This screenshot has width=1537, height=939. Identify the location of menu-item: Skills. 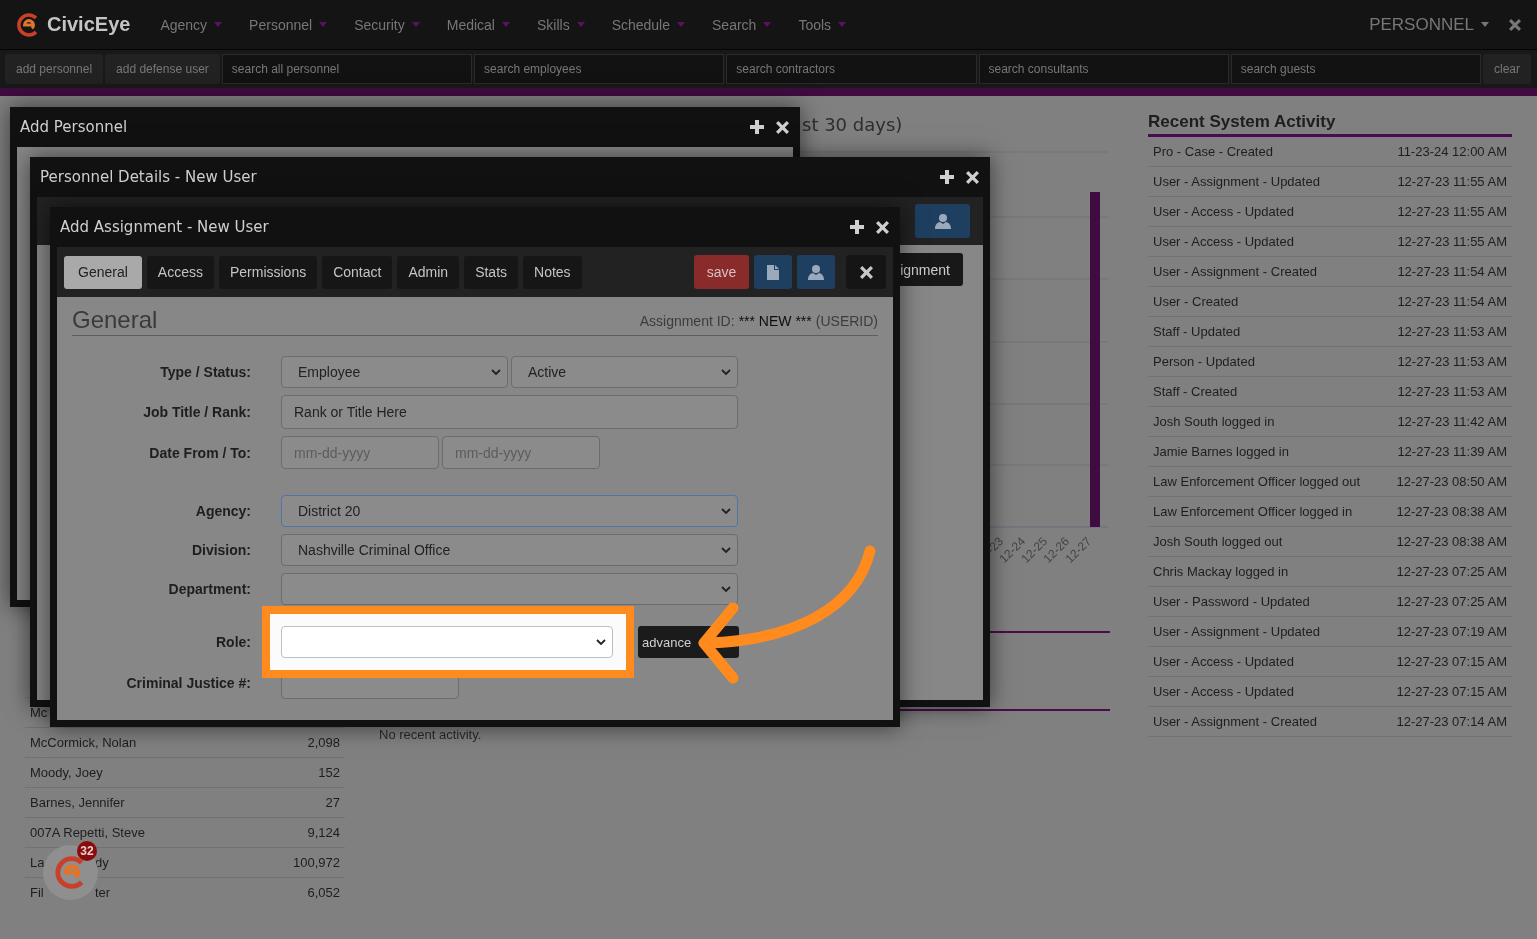
(560, 24).